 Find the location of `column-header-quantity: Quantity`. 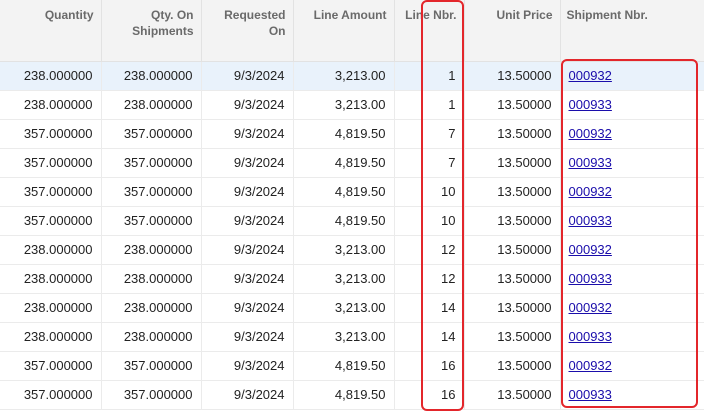

column-header-quantity: Quantity is located at coordinates (51, 31).